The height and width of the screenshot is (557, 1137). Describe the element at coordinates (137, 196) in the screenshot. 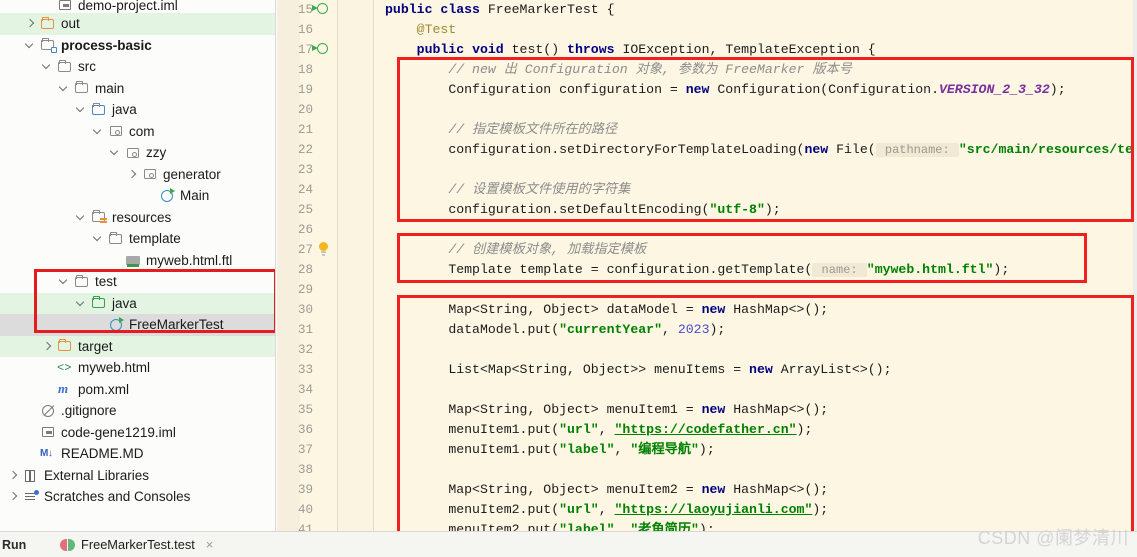

I see `tree-item-main: Main` at that location.